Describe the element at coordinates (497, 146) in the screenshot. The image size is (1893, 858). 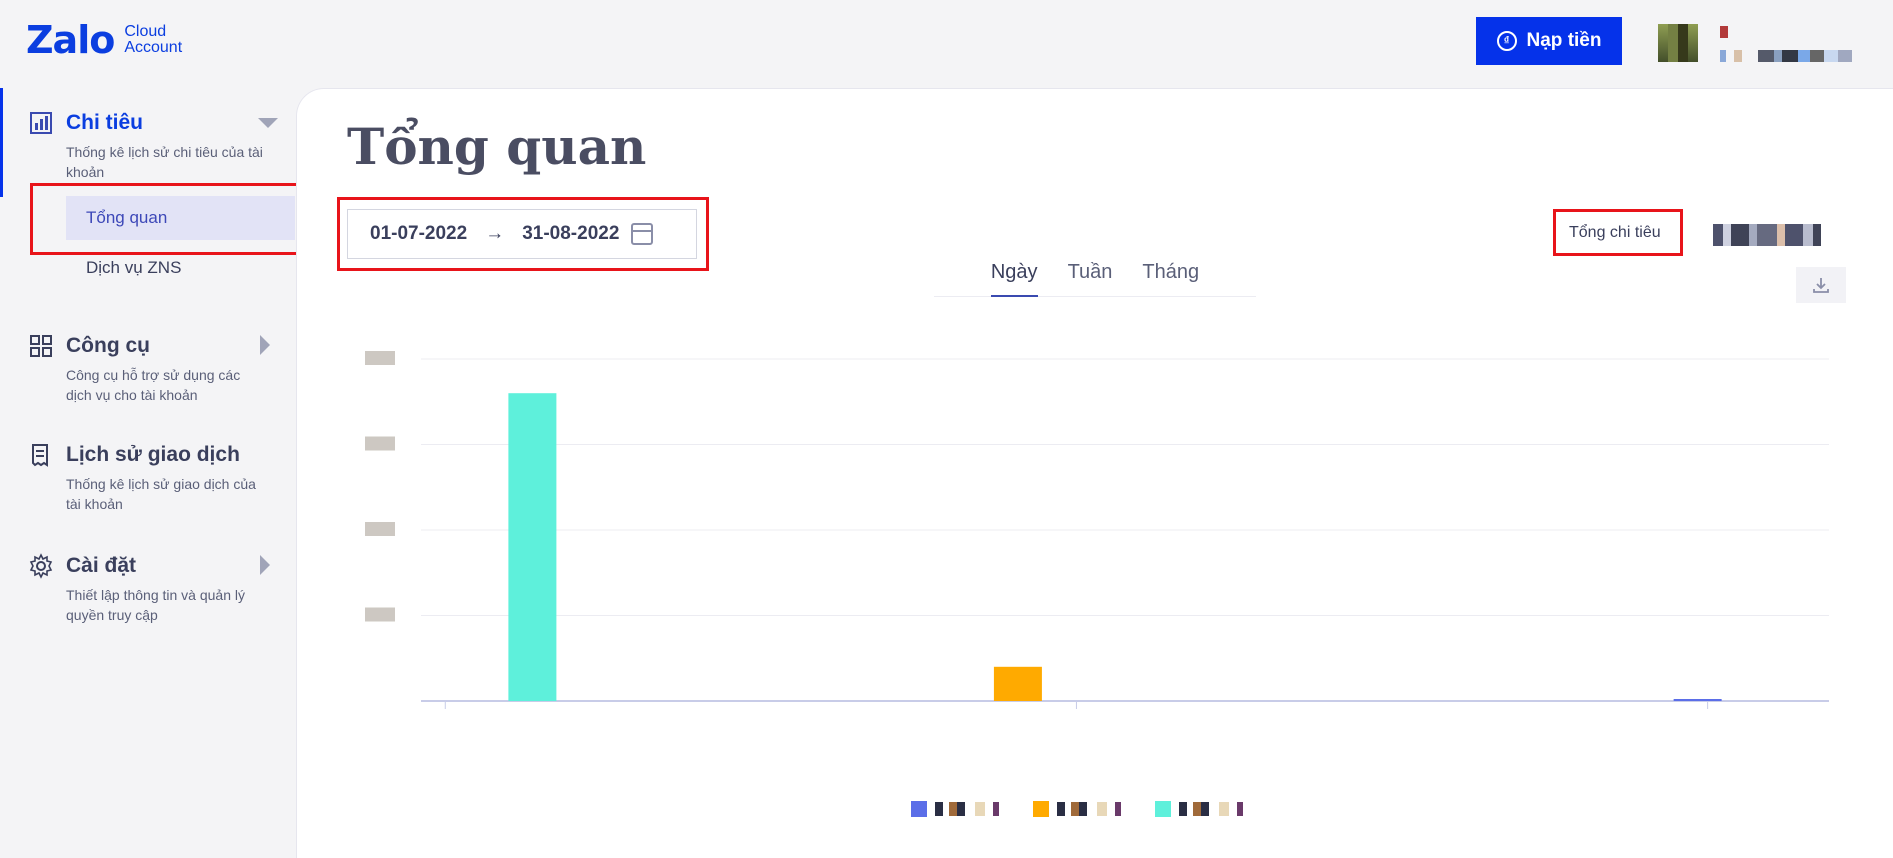
I see `page-title: Tổng quan` at that location.